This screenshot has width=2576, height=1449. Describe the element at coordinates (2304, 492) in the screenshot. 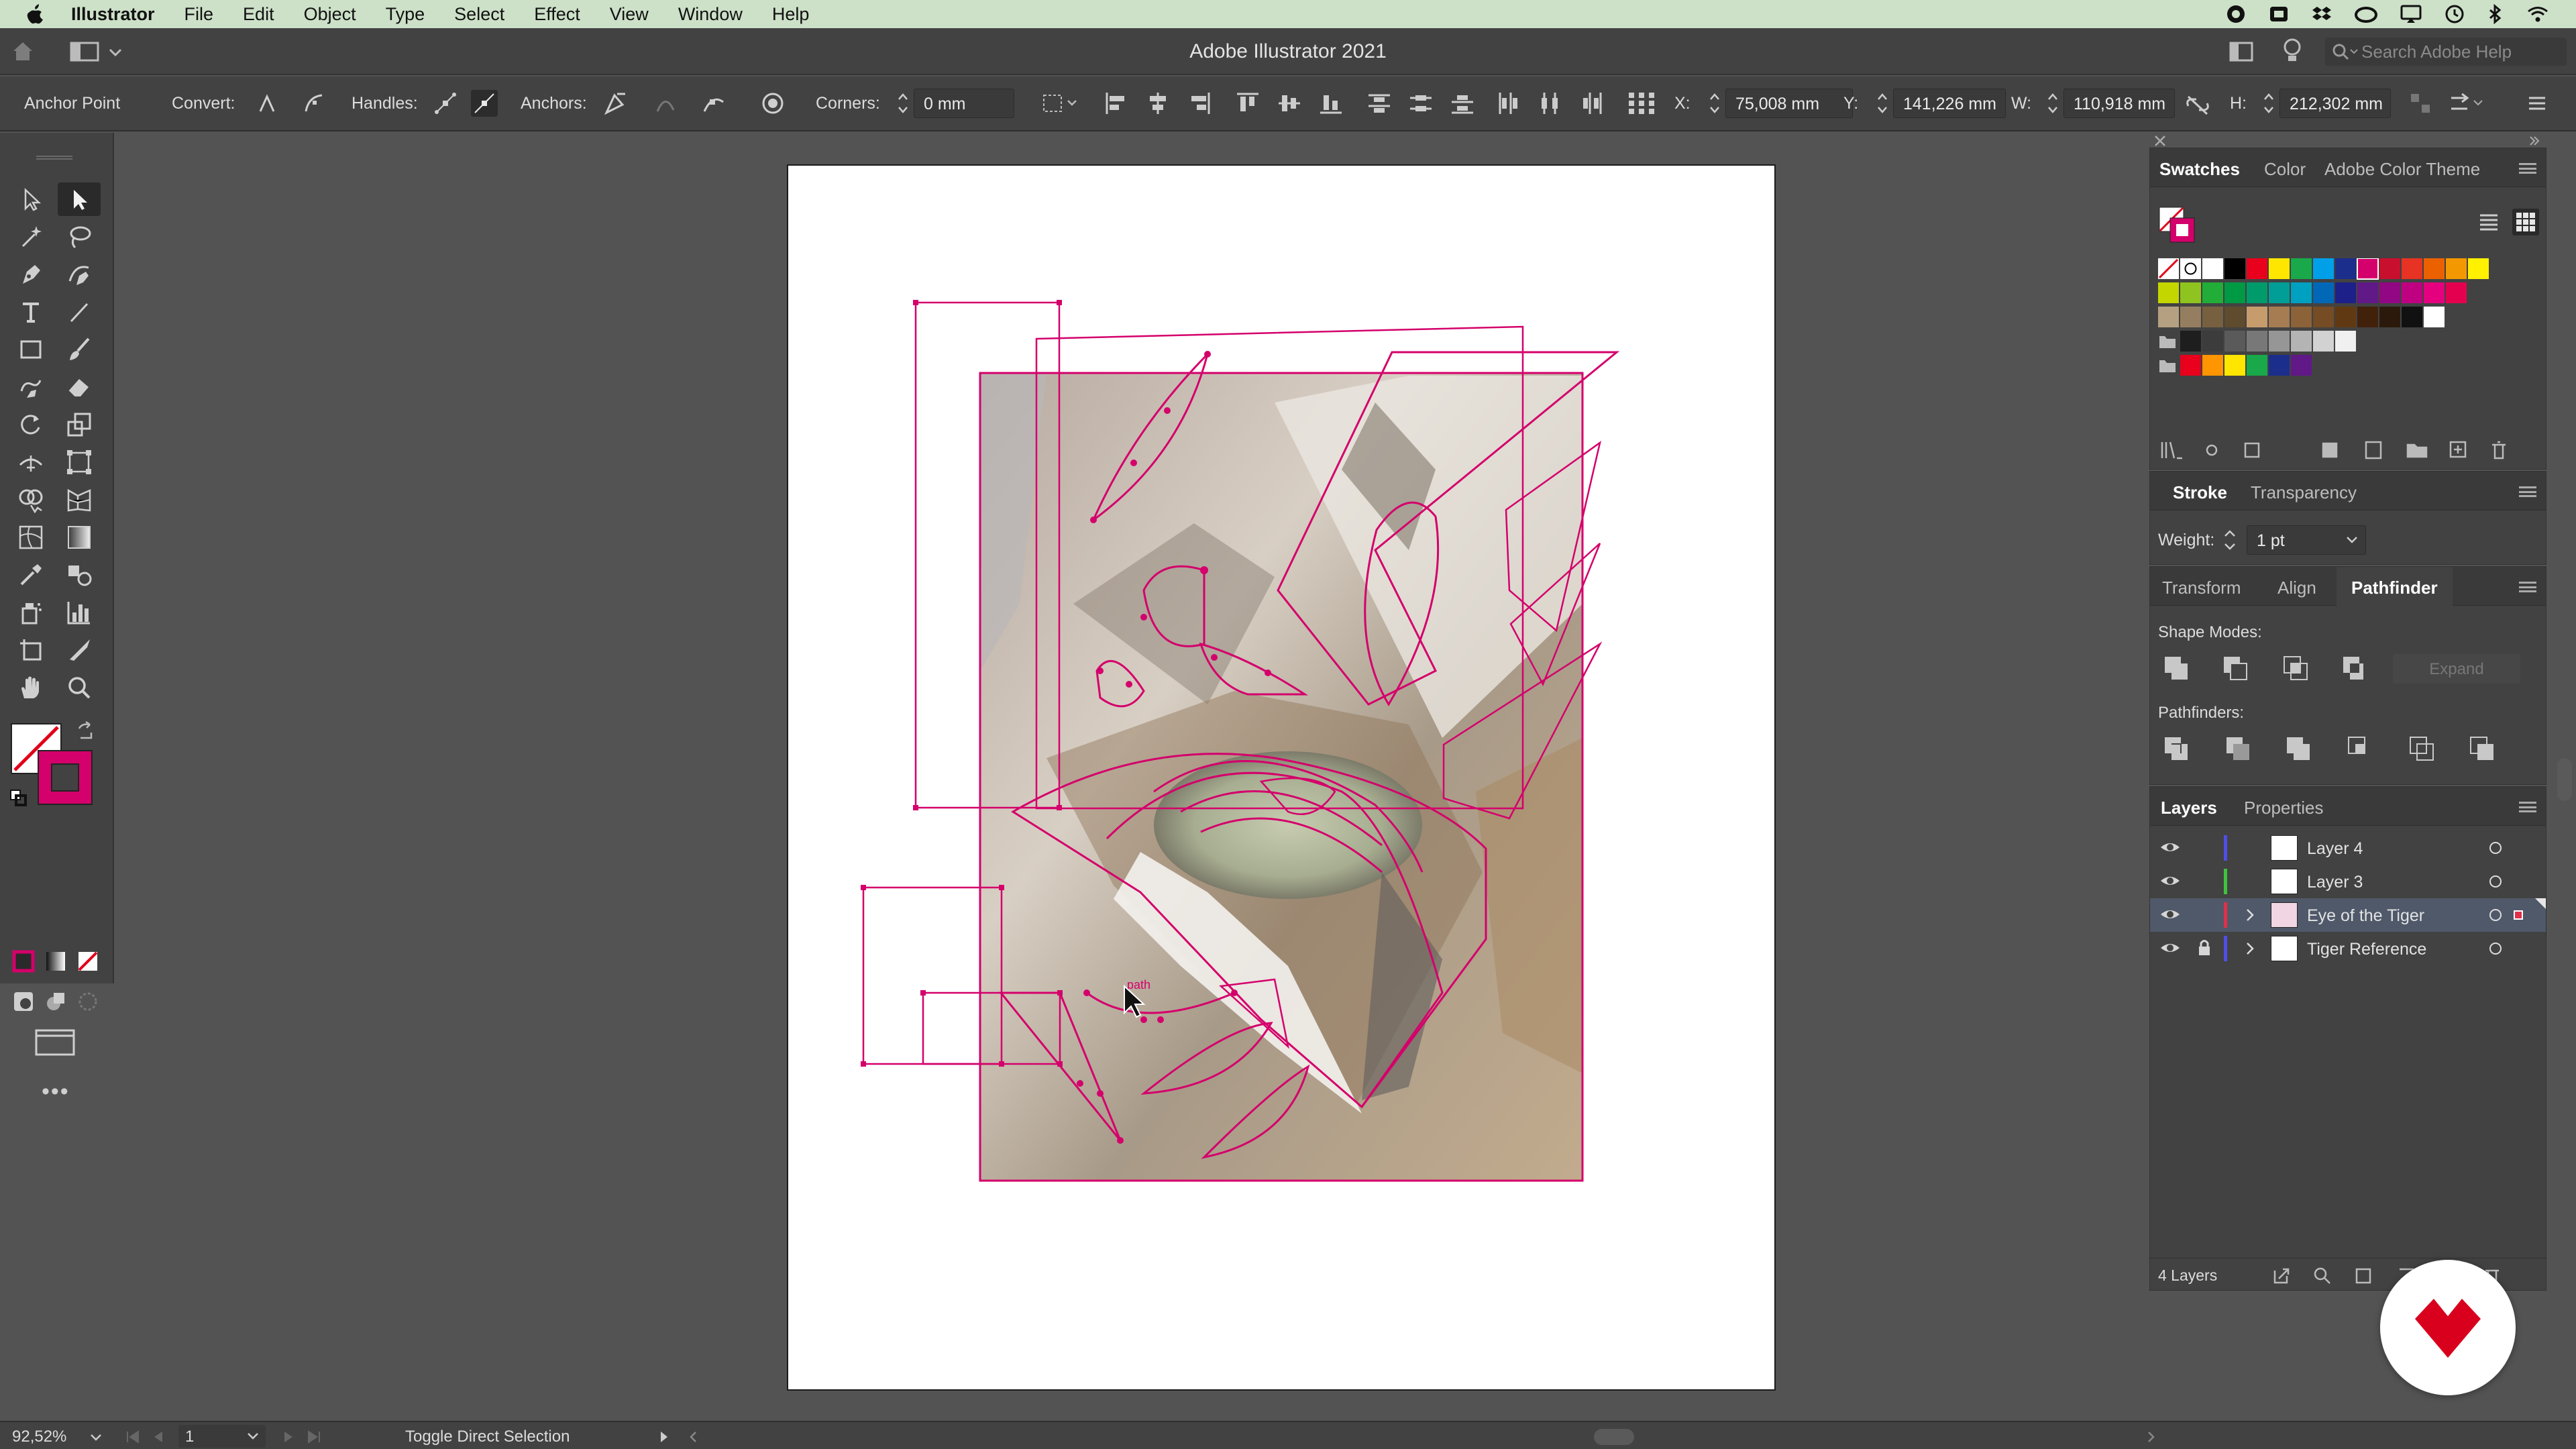

I see `tab-transparency: Transparency` at that location.